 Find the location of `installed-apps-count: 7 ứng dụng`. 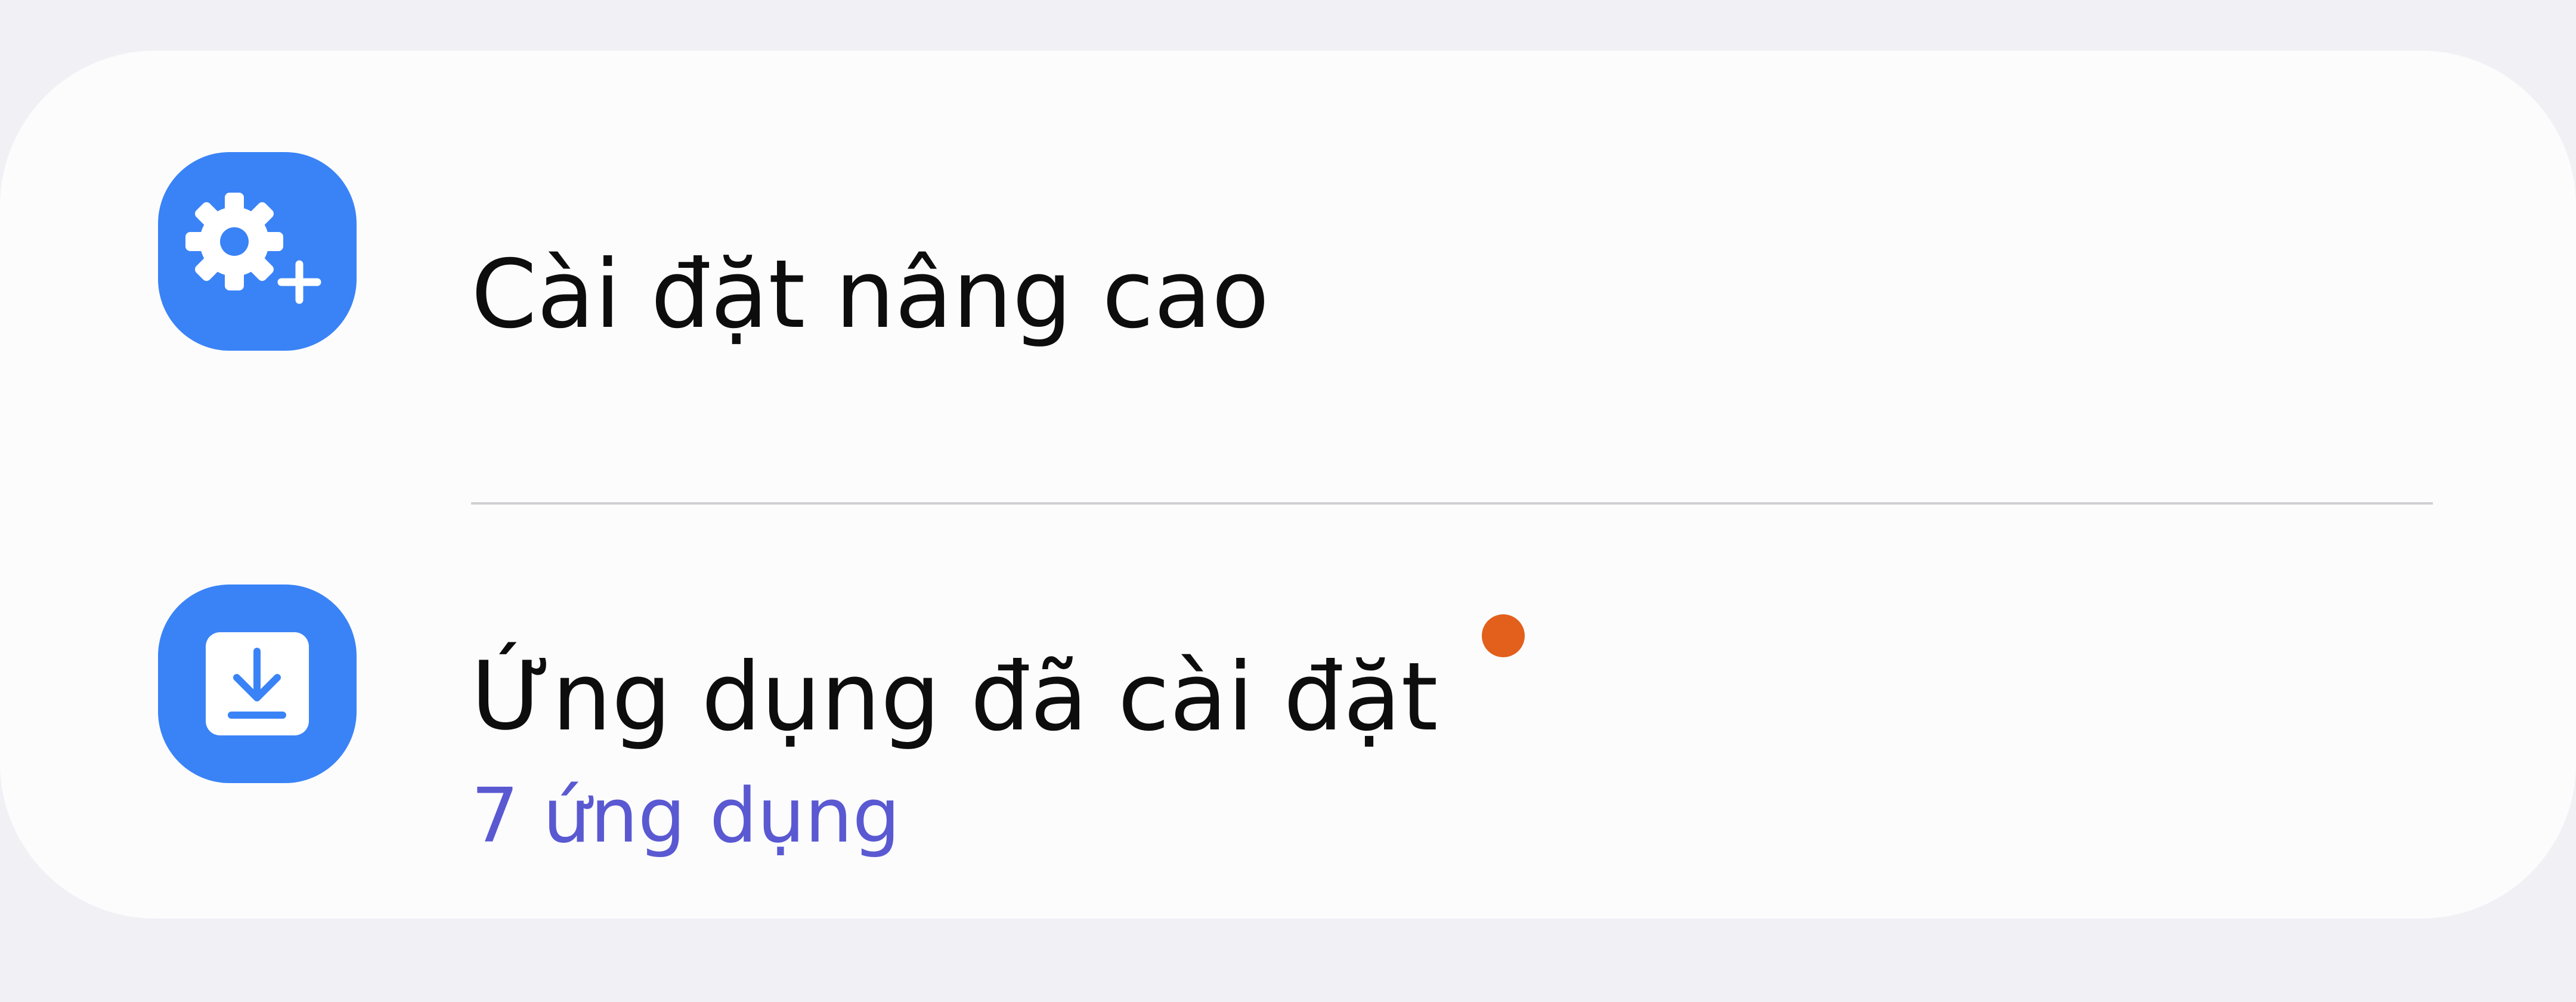

installed-apps-count: 7 ứng dụng is located at coordinates (685, 815).